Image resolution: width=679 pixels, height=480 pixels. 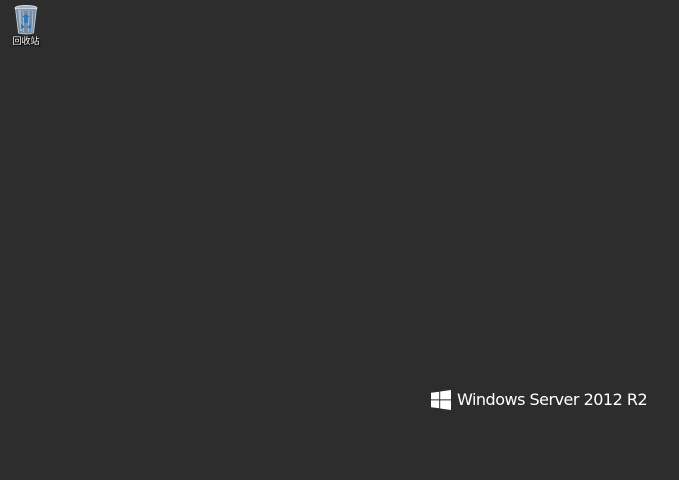 I want to click on desktop-icon-recycle-bin: 回收站, so click(x=26, y=27).